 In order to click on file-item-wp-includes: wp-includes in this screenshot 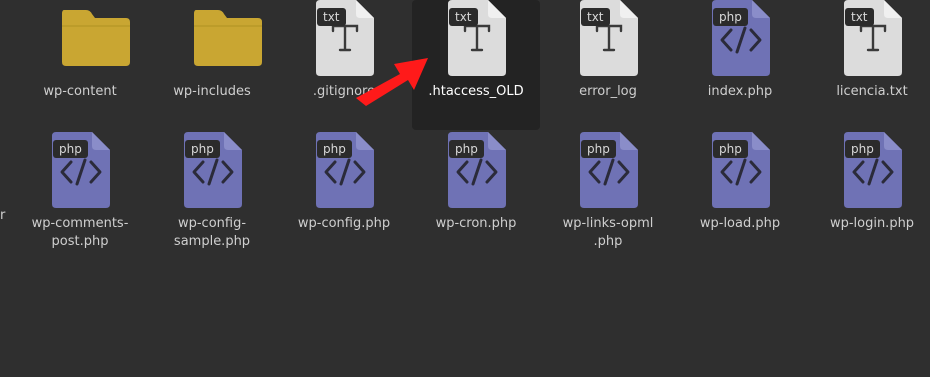, I will do `click(212, 65)`.